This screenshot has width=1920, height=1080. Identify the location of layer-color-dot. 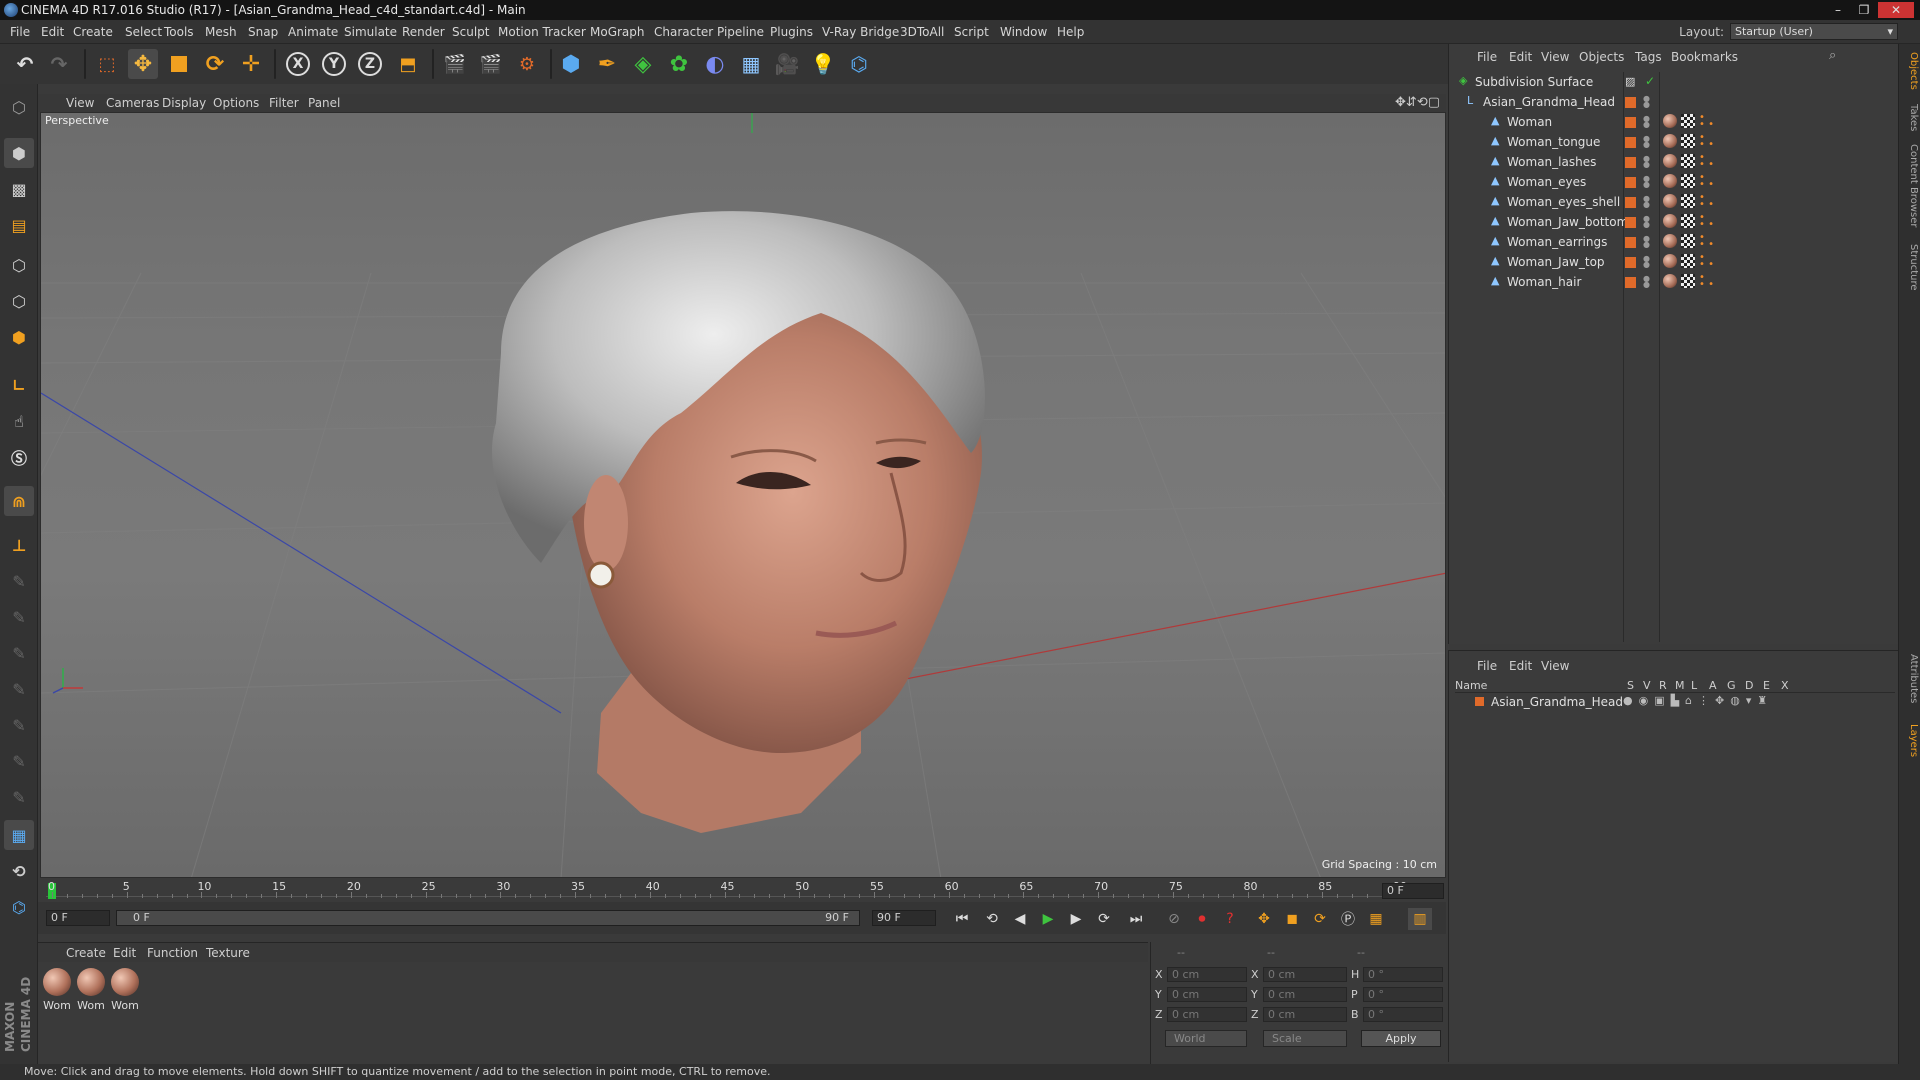
(1630, 182).